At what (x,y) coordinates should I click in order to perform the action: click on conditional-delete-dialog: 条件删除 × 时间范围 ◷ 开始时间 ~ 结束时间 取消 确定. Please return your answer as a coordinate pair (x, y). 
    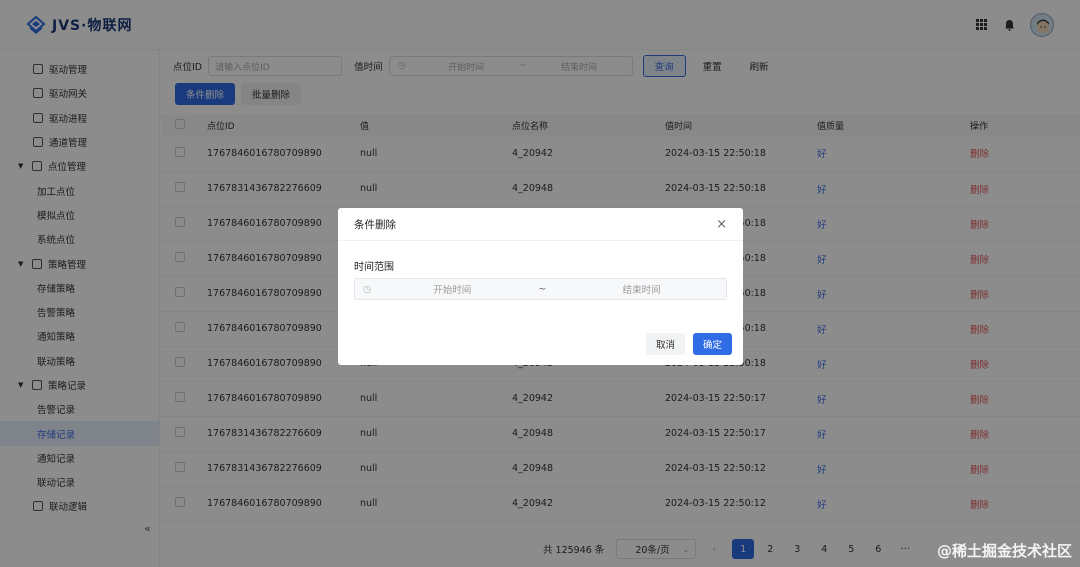
    Looking at the image, I should click on (540, 286).